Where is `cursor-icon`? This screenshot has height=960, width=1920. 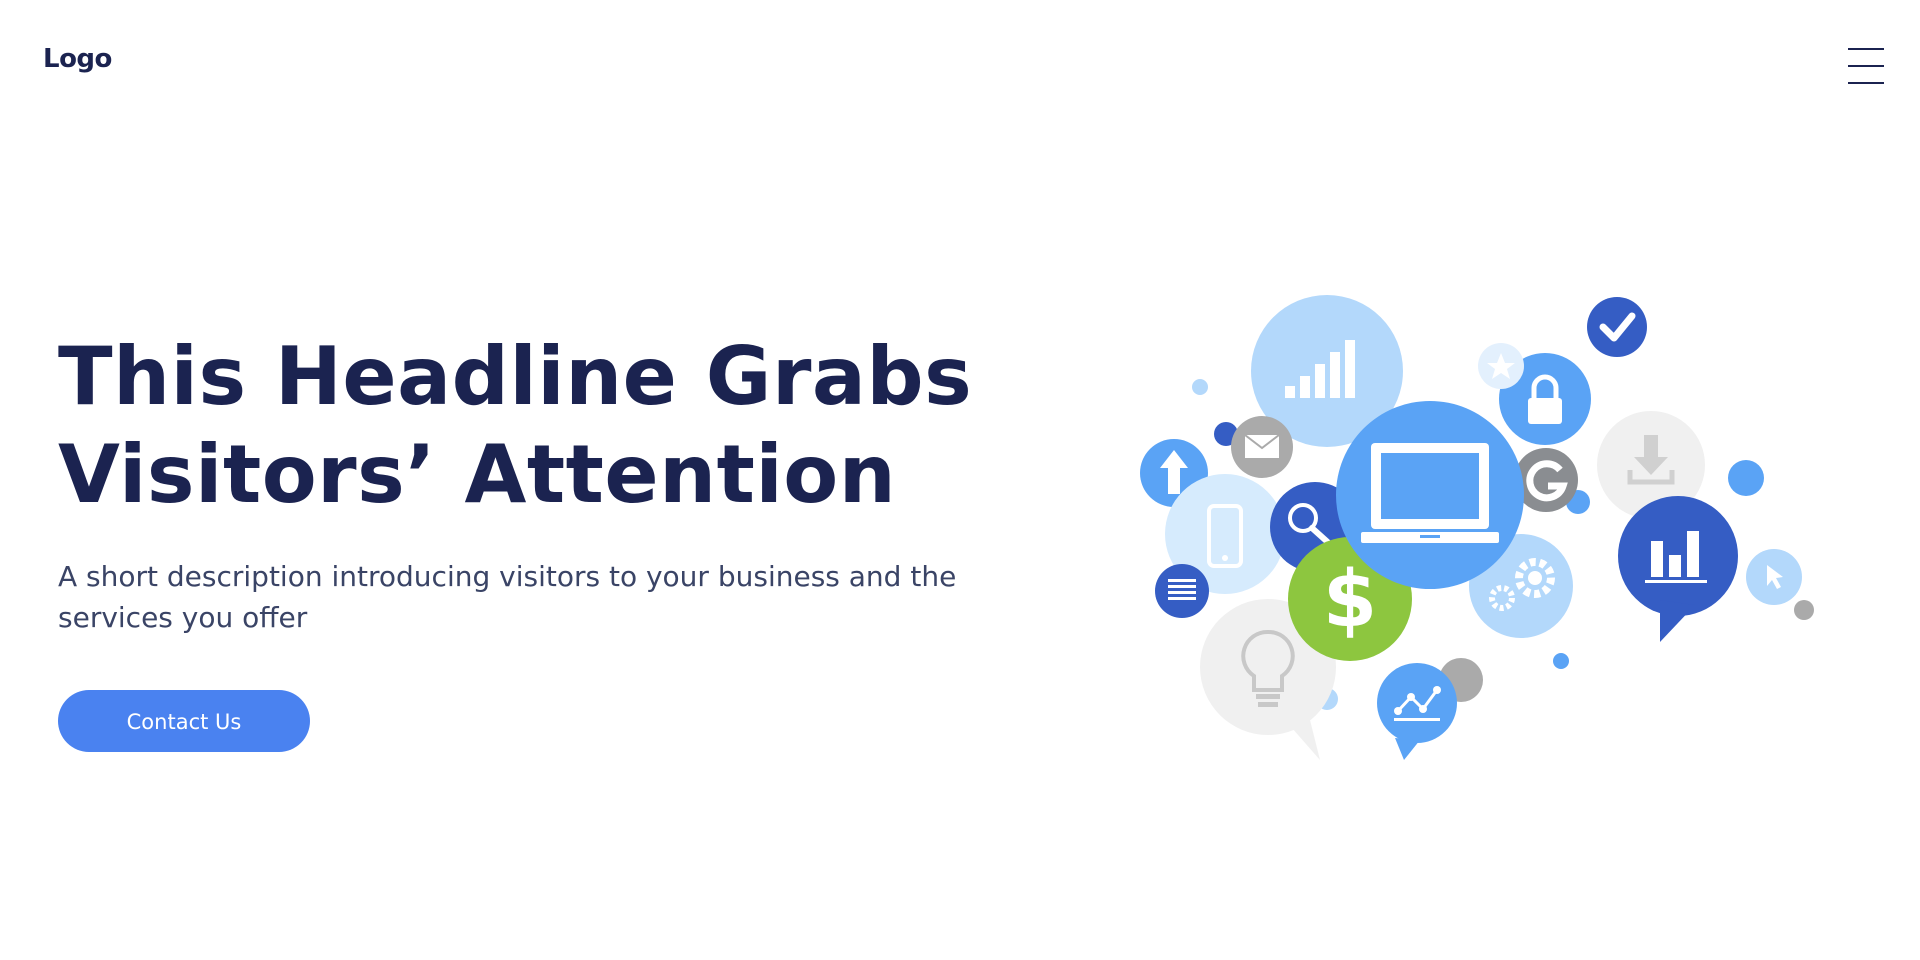
cursor-icon is located at coordinates (1774, 577).